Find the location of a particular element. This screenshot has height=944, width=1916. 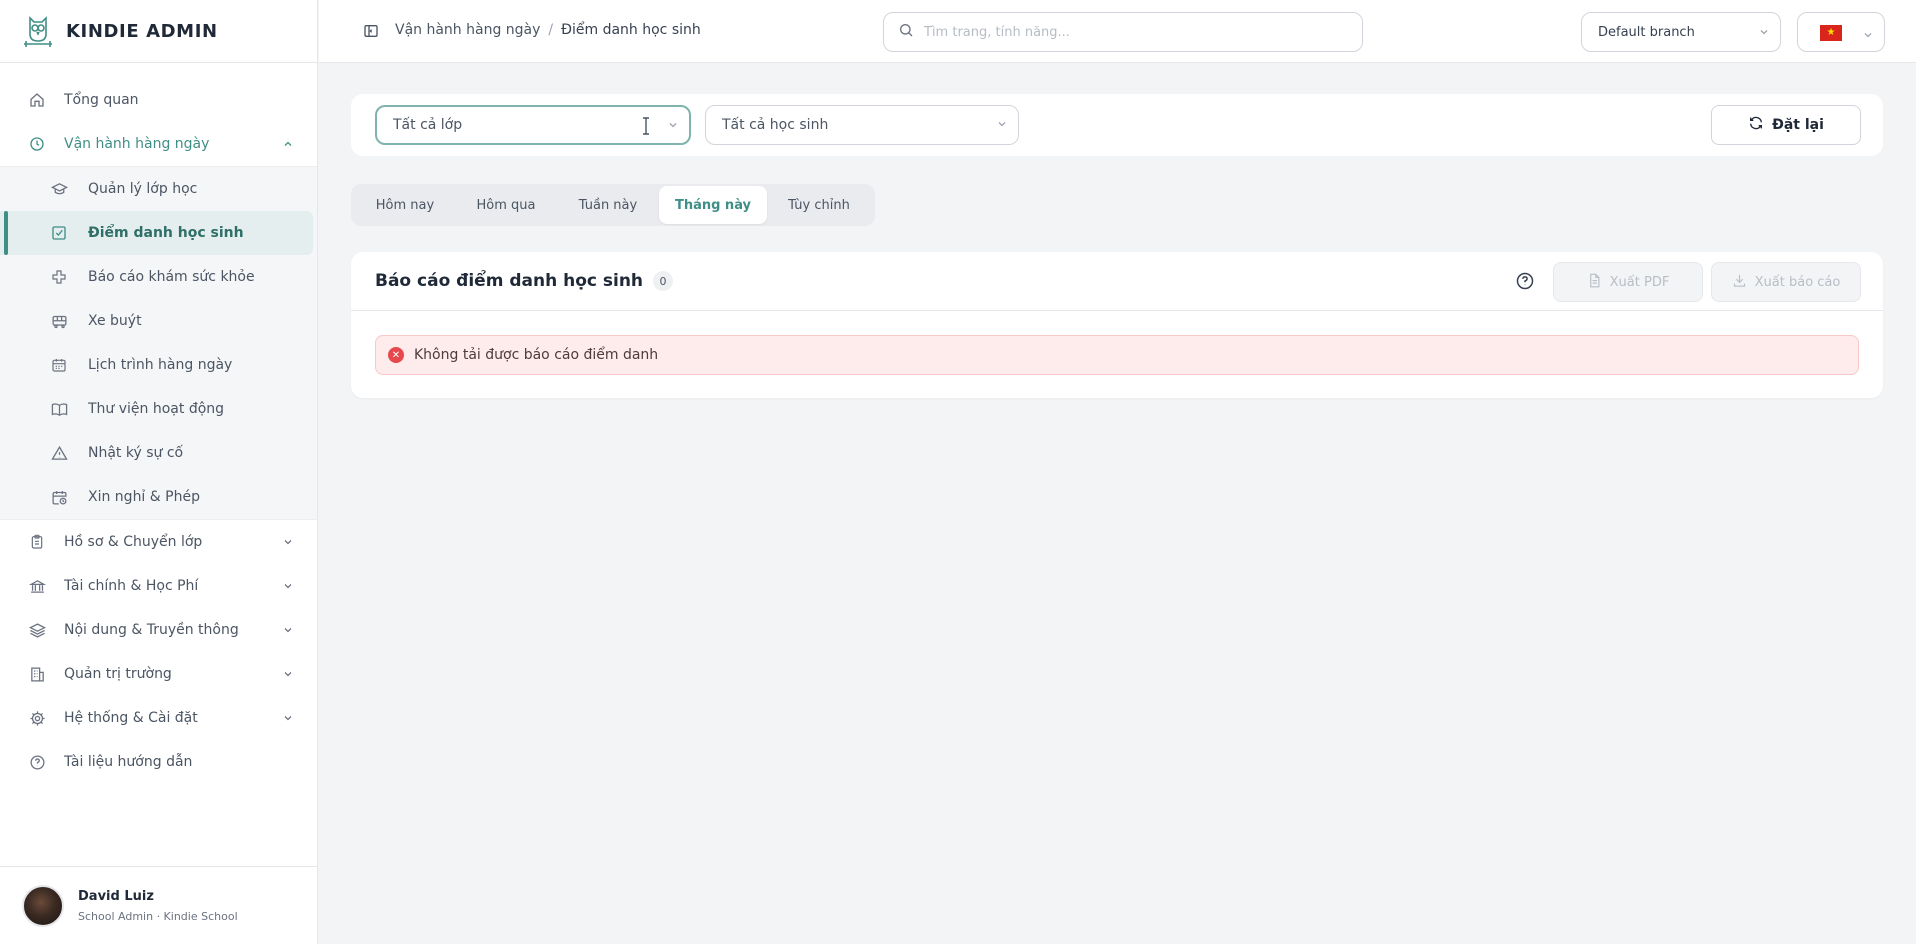

owl-logo-icon is located at coordinates (38, 31).